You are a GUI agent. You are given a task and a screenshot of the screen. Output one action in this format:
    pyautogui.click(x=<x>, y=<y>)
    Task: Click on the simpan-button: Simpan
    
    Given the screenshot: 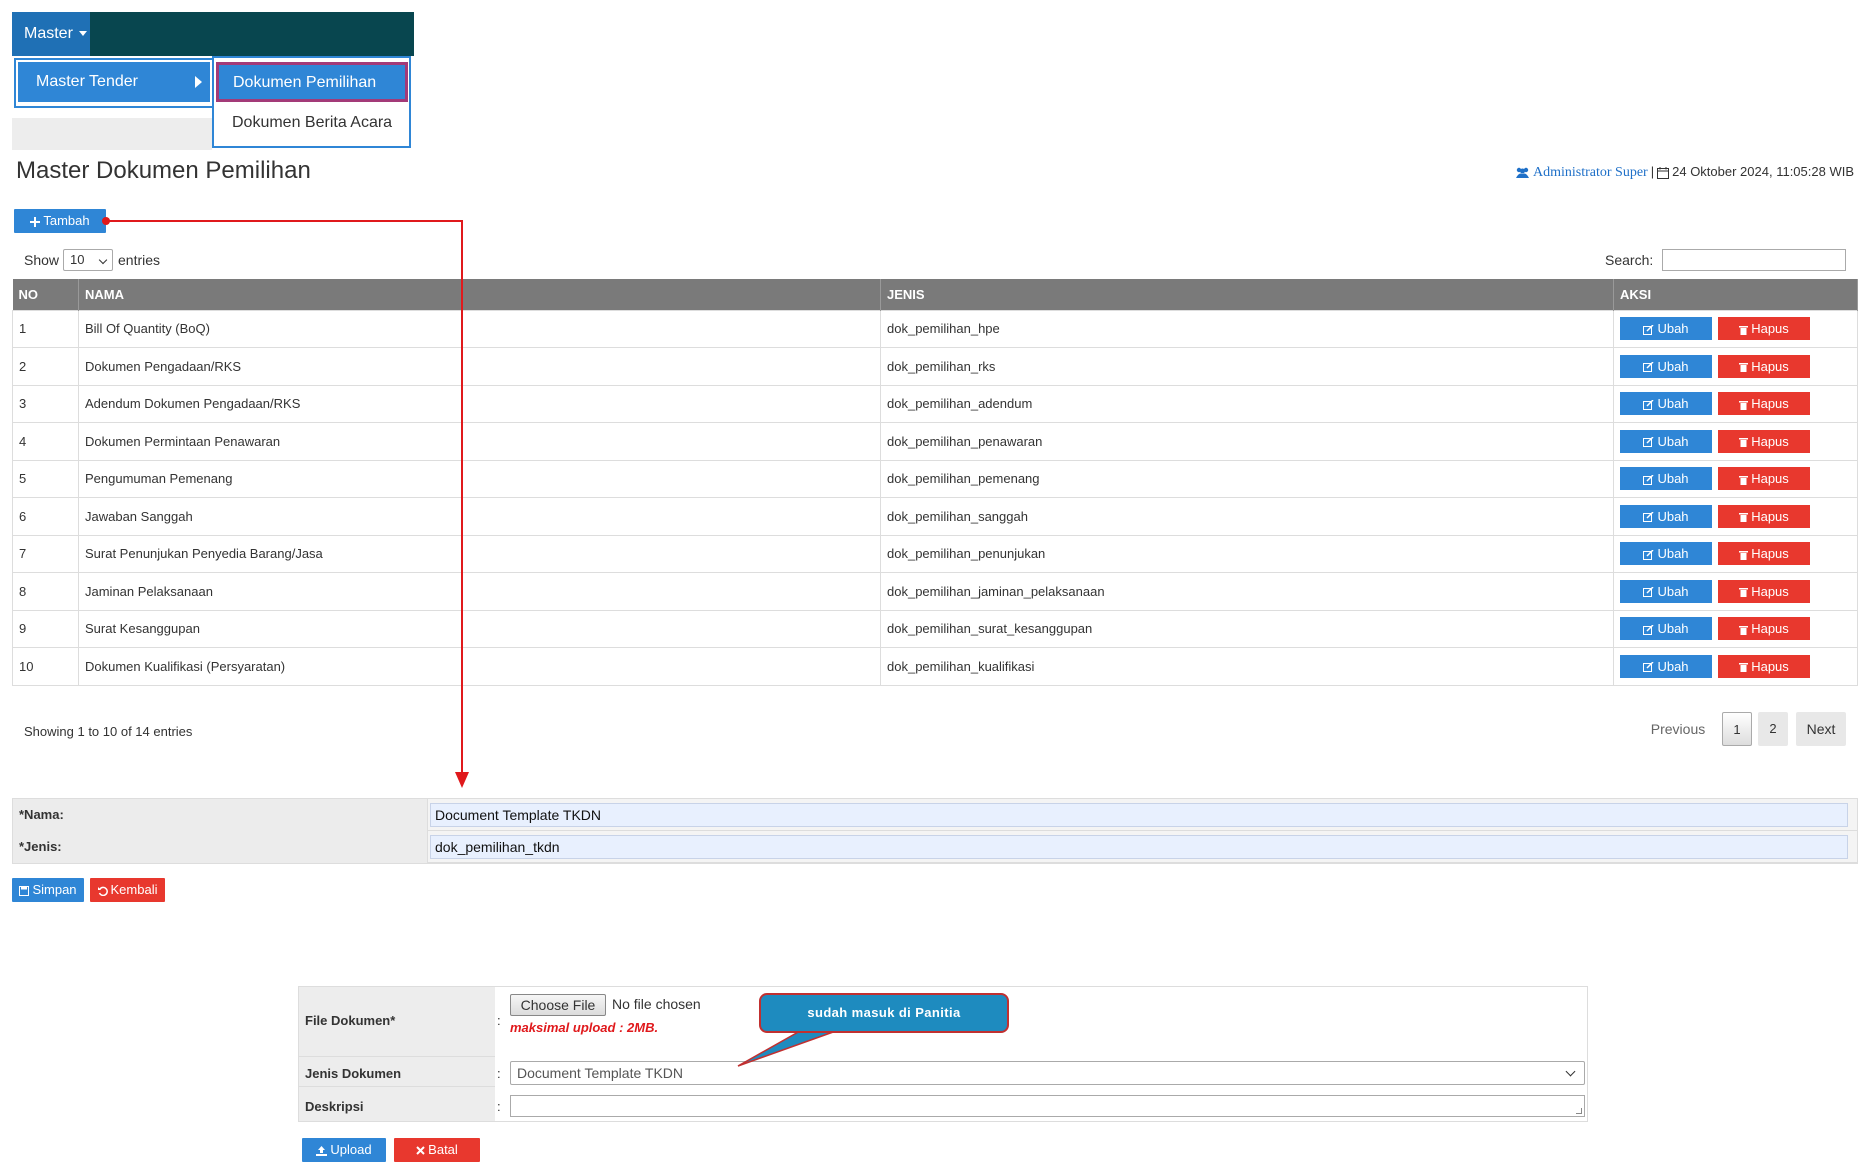 What is the action you would take?
    pyautogui.click(x=48, y=890)
    